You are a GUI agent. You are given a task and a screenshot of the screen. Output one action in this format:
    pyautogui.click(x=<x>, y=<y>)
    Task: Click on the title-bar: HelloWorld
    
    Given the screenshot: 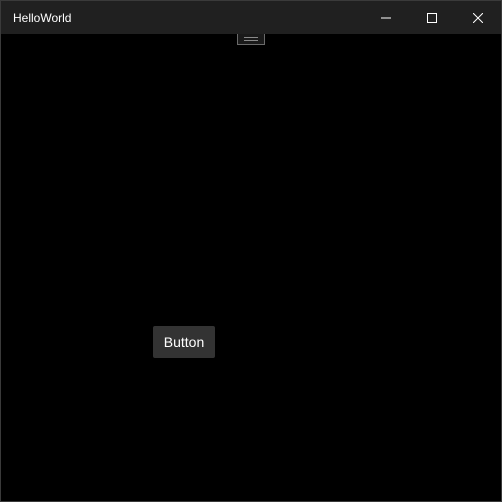 What is the action you would take?
    pyautogui.click(x=251, y=17)
    